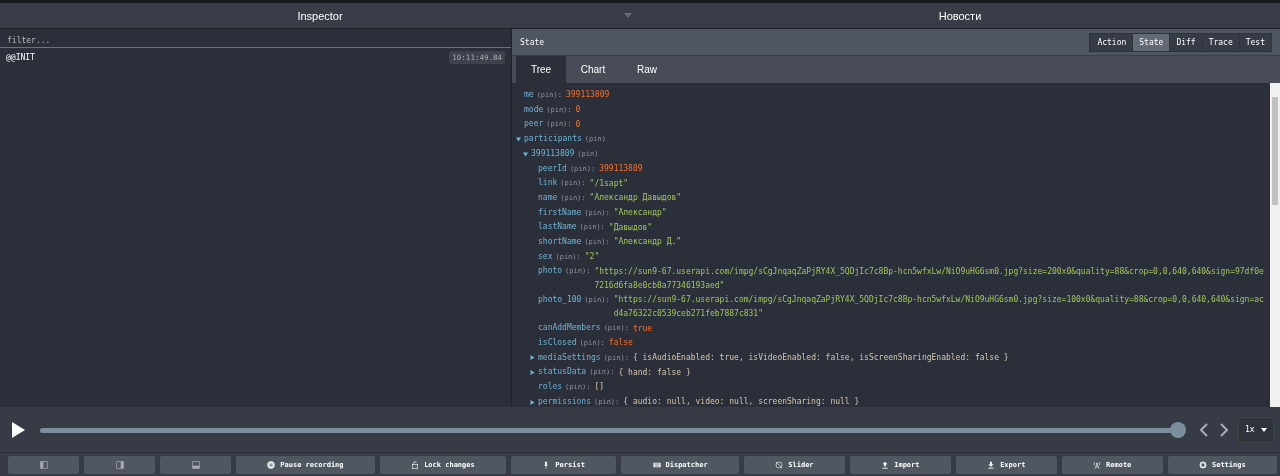 The width and height of the screenshot is (1280, 476). What do you see at coordinates (820, 358) in the screenshot?
I see `tree-value: { isAudioEnabled: true, isVideoEnabled: false, isScreenSharingEnabled: false }` at bounding box center [820, 358].